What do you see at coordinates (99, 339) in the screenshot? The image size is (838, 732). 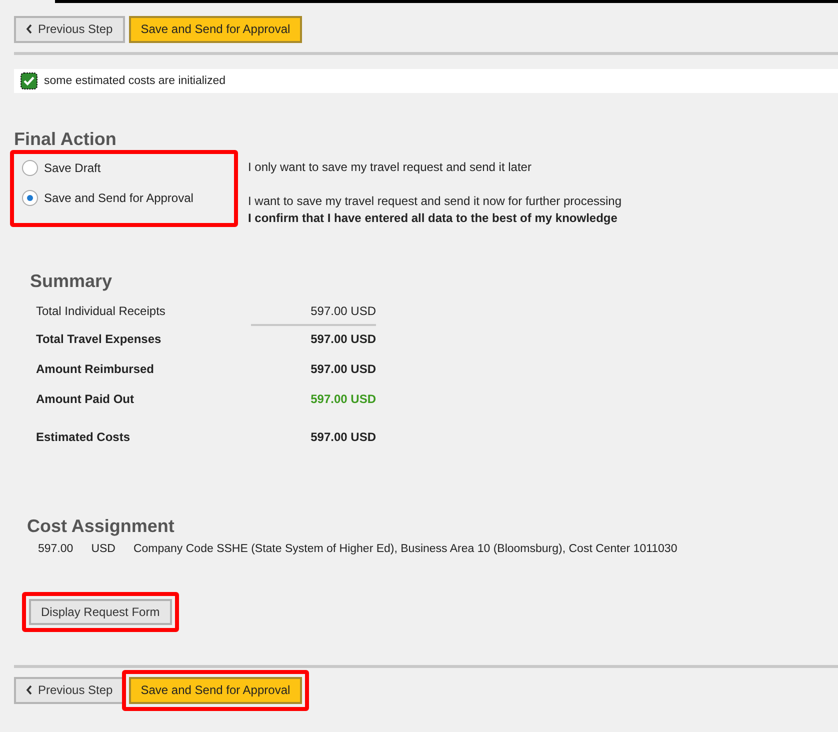 I see `summary-label: Total Travel Expenses` at bounding box center [99, 339].